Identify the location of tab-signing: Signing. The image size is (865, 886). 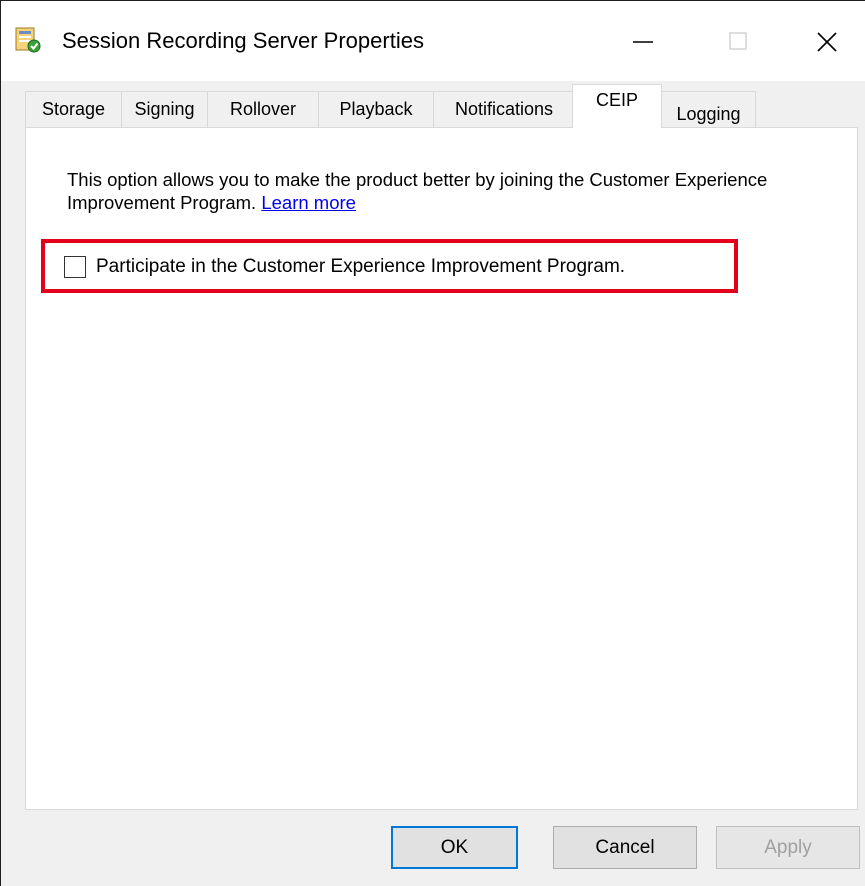
(164, 109).